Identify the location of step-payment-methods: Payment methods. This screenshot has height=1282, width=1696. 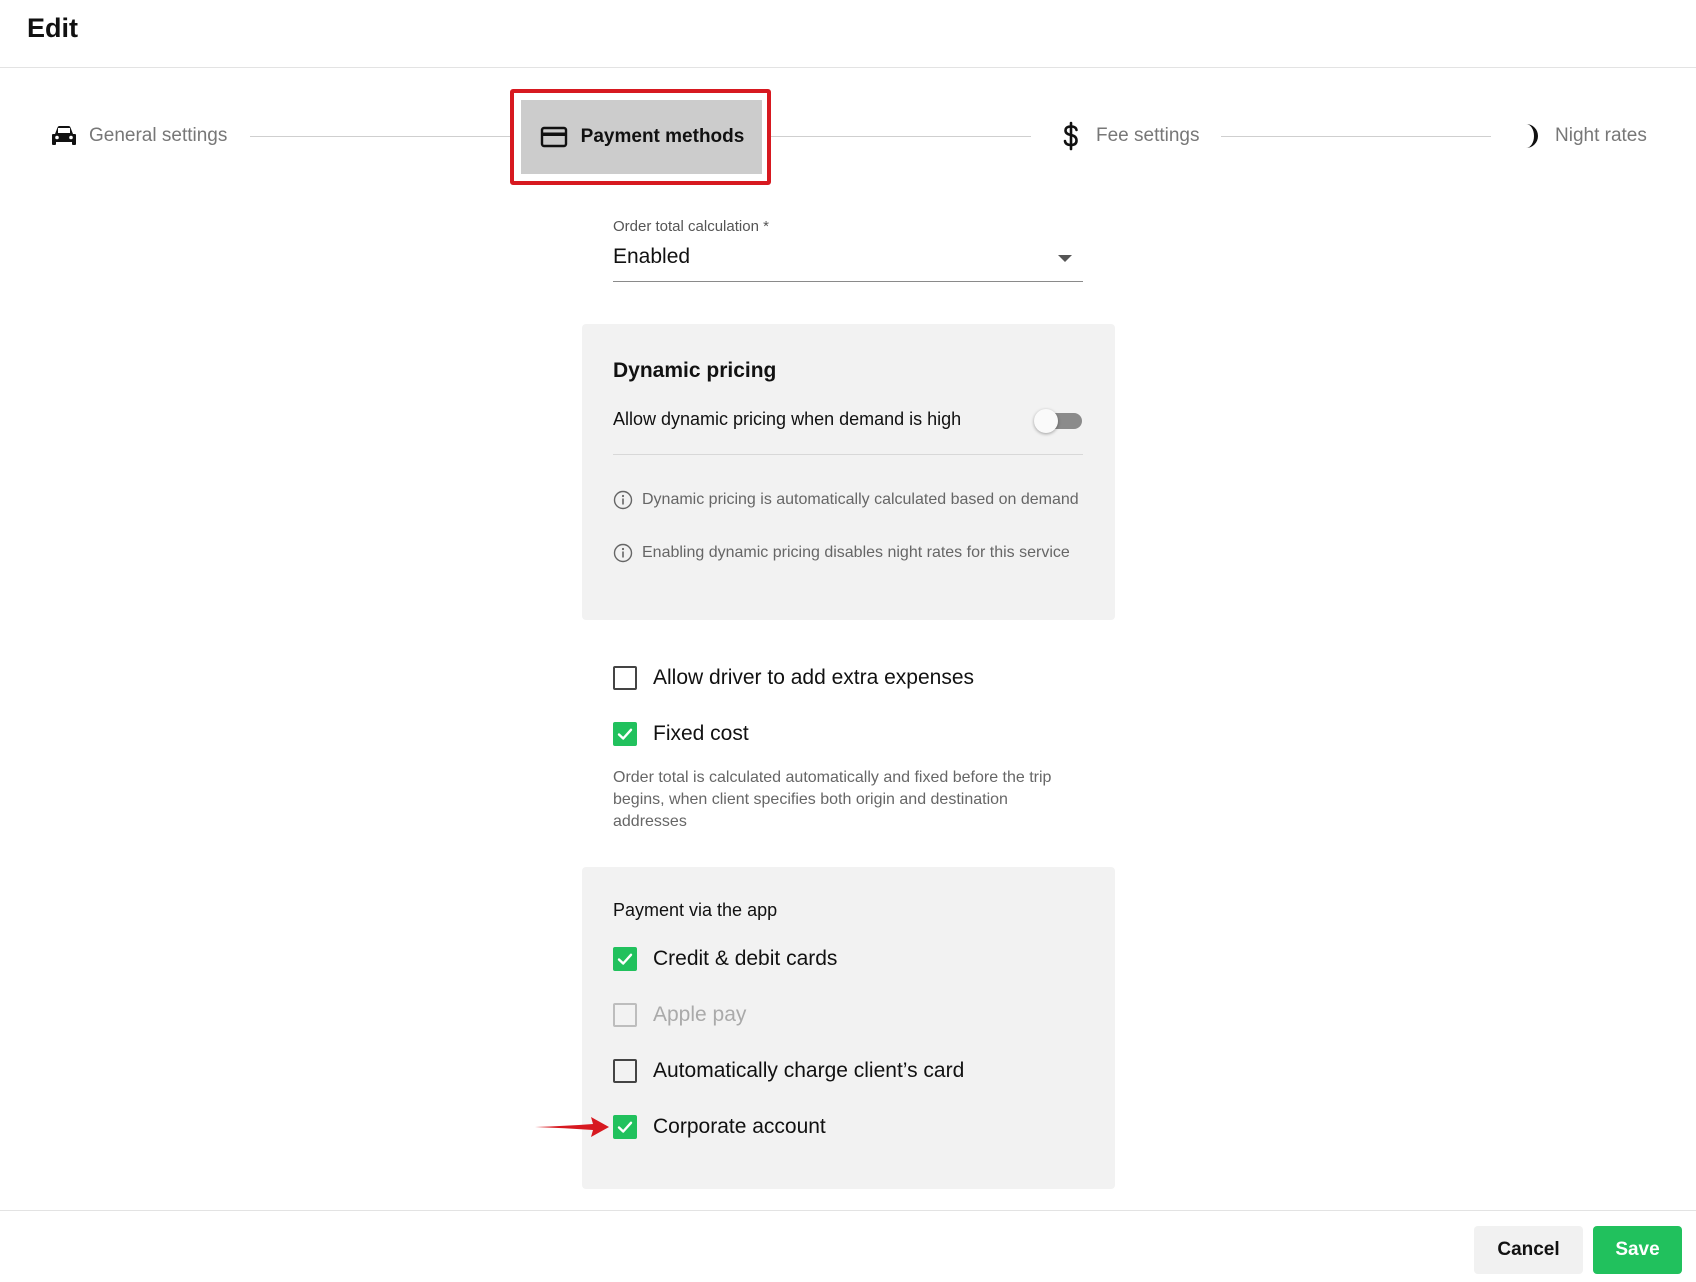
(641, 137).